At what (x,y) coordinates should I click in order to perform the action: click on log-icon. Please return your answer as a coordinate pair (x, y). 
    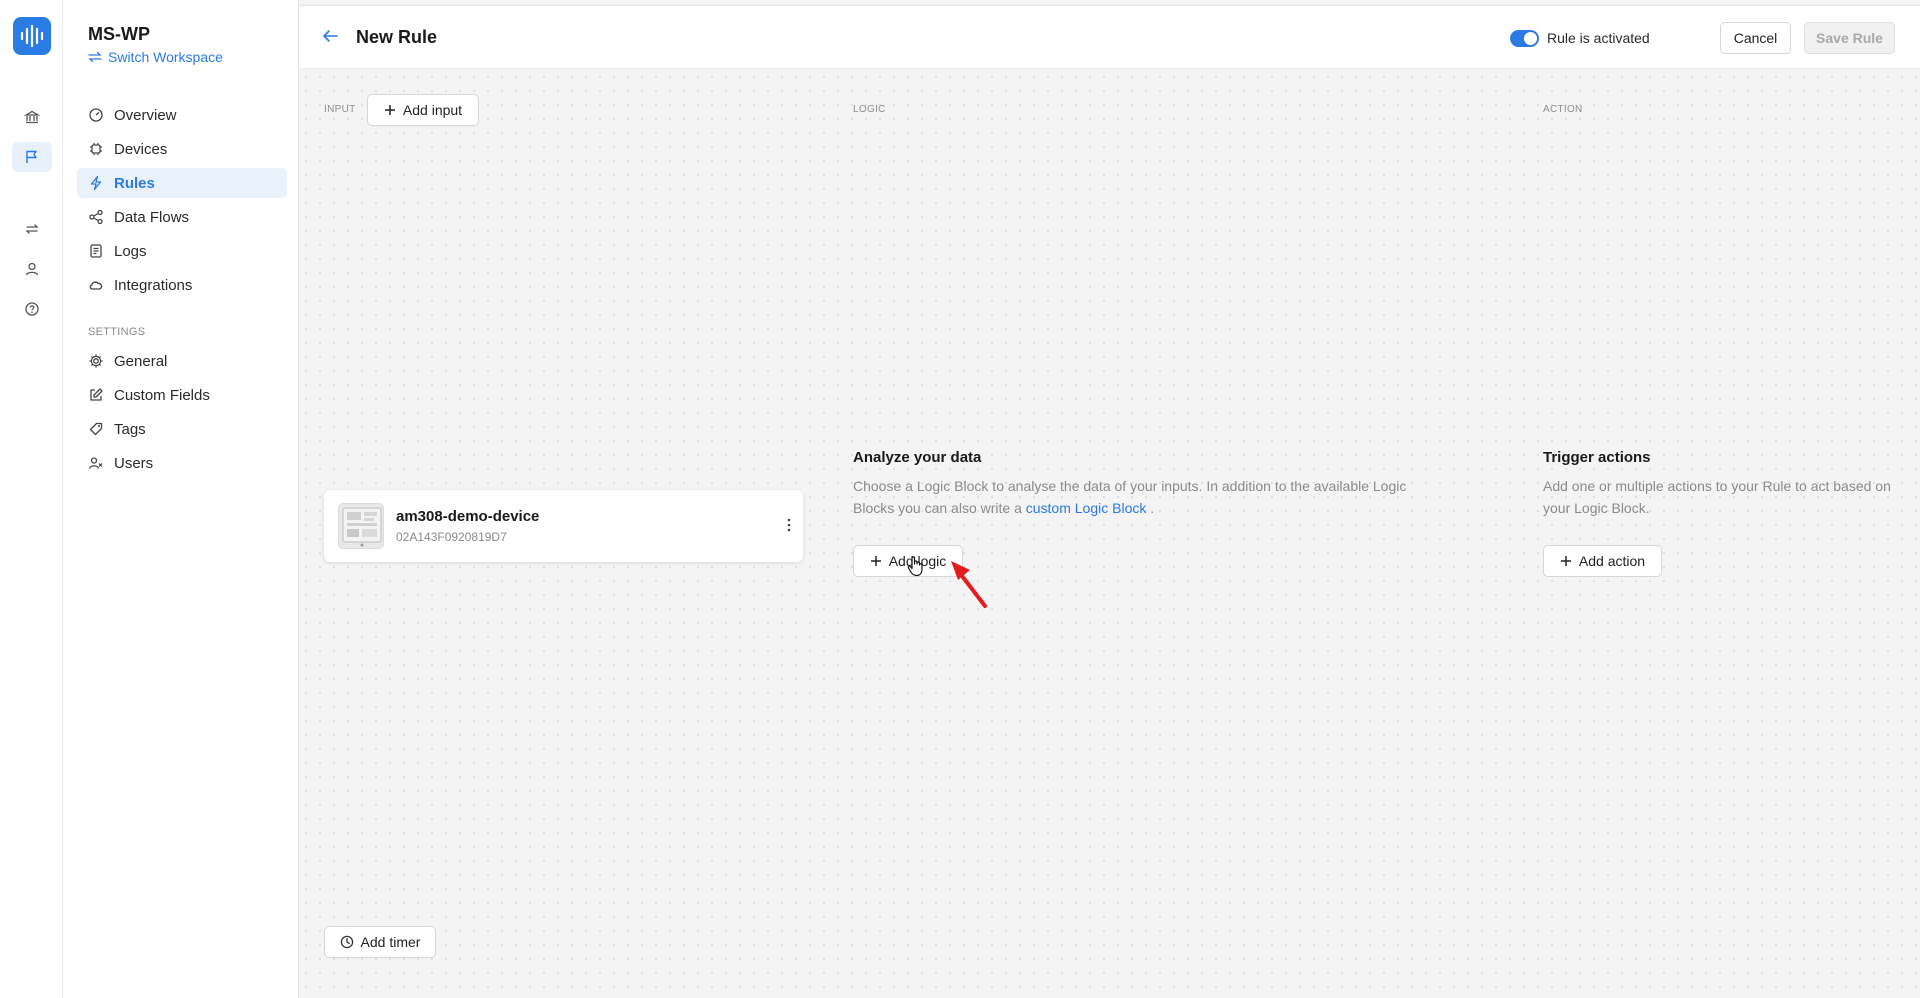
    Looking at the image, I should click on (96, 251).